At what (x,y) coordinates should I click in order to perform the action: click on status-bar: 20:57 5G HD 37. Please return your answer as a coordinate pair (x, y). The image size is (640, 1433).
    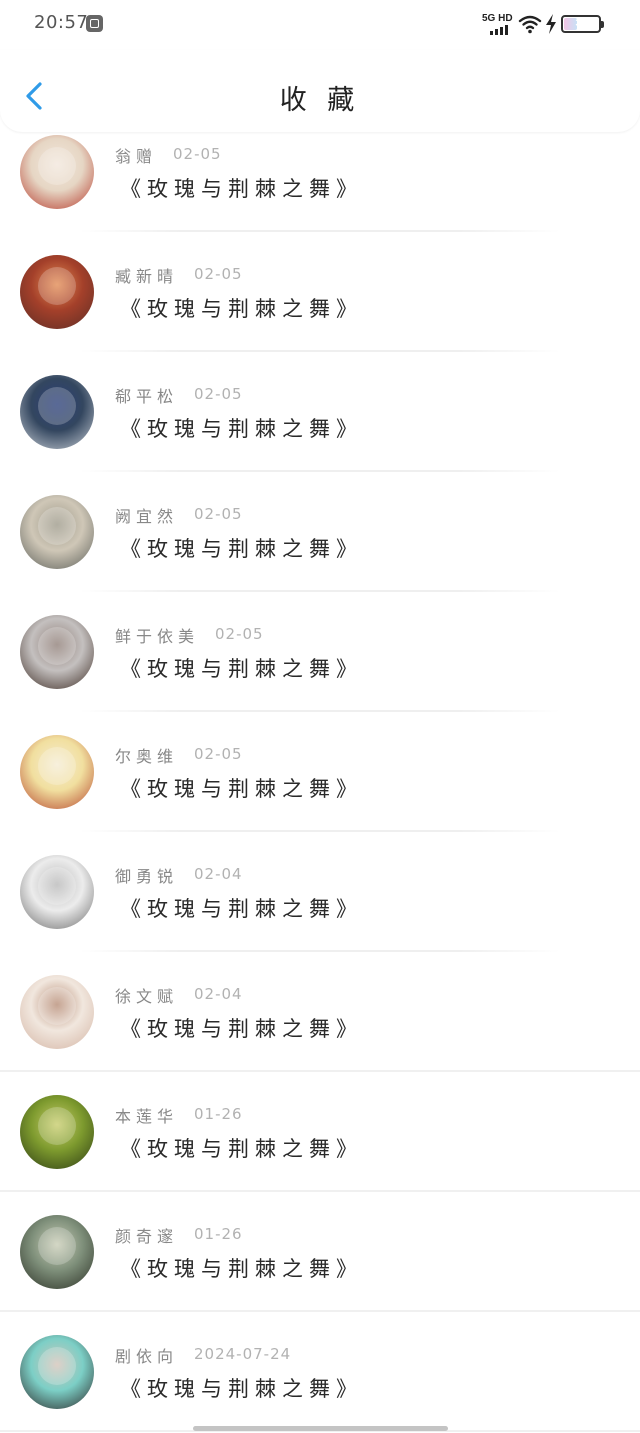
    Looking at the image, I should click on (320, 25).